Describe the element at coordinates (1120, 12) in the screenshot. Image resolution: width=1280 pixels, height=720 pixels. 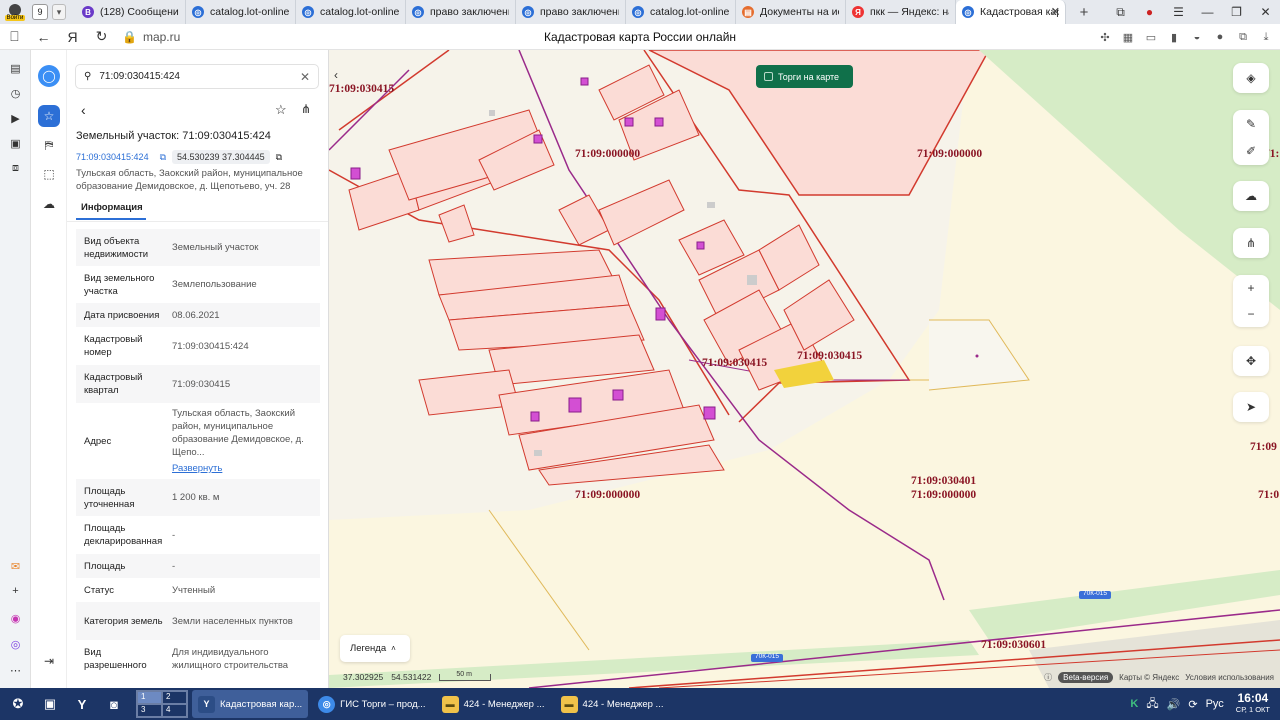
I see `tabs-icon: ⧉` at that location.